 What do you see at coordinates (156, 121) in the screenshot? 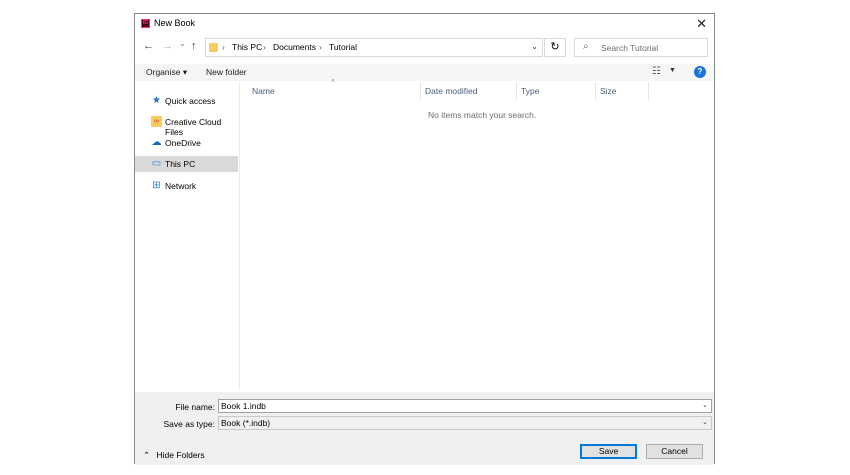
I see `creative-cloud-icon: ∞` at bounding box center [156, 121].